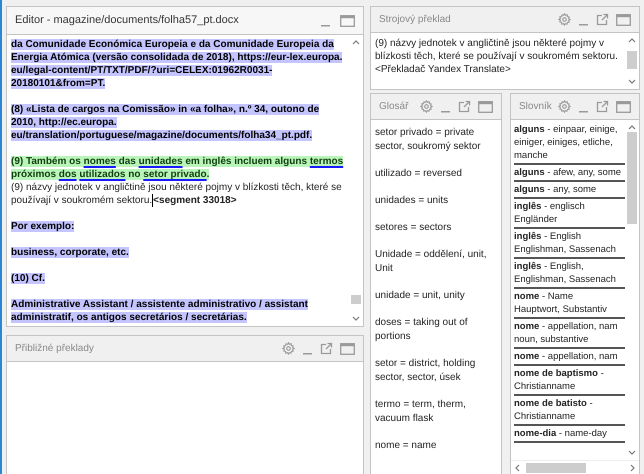 Image resolution: width=644 pixels, height=474 pixels. Describe the element at coordinates (497, 50) in the screenshot. I see `translation-text: (9) názvy jednotek v angličtině jsou některé pojmy v blízkosti těch, které se používají v soukromém sektoru.` at that location.